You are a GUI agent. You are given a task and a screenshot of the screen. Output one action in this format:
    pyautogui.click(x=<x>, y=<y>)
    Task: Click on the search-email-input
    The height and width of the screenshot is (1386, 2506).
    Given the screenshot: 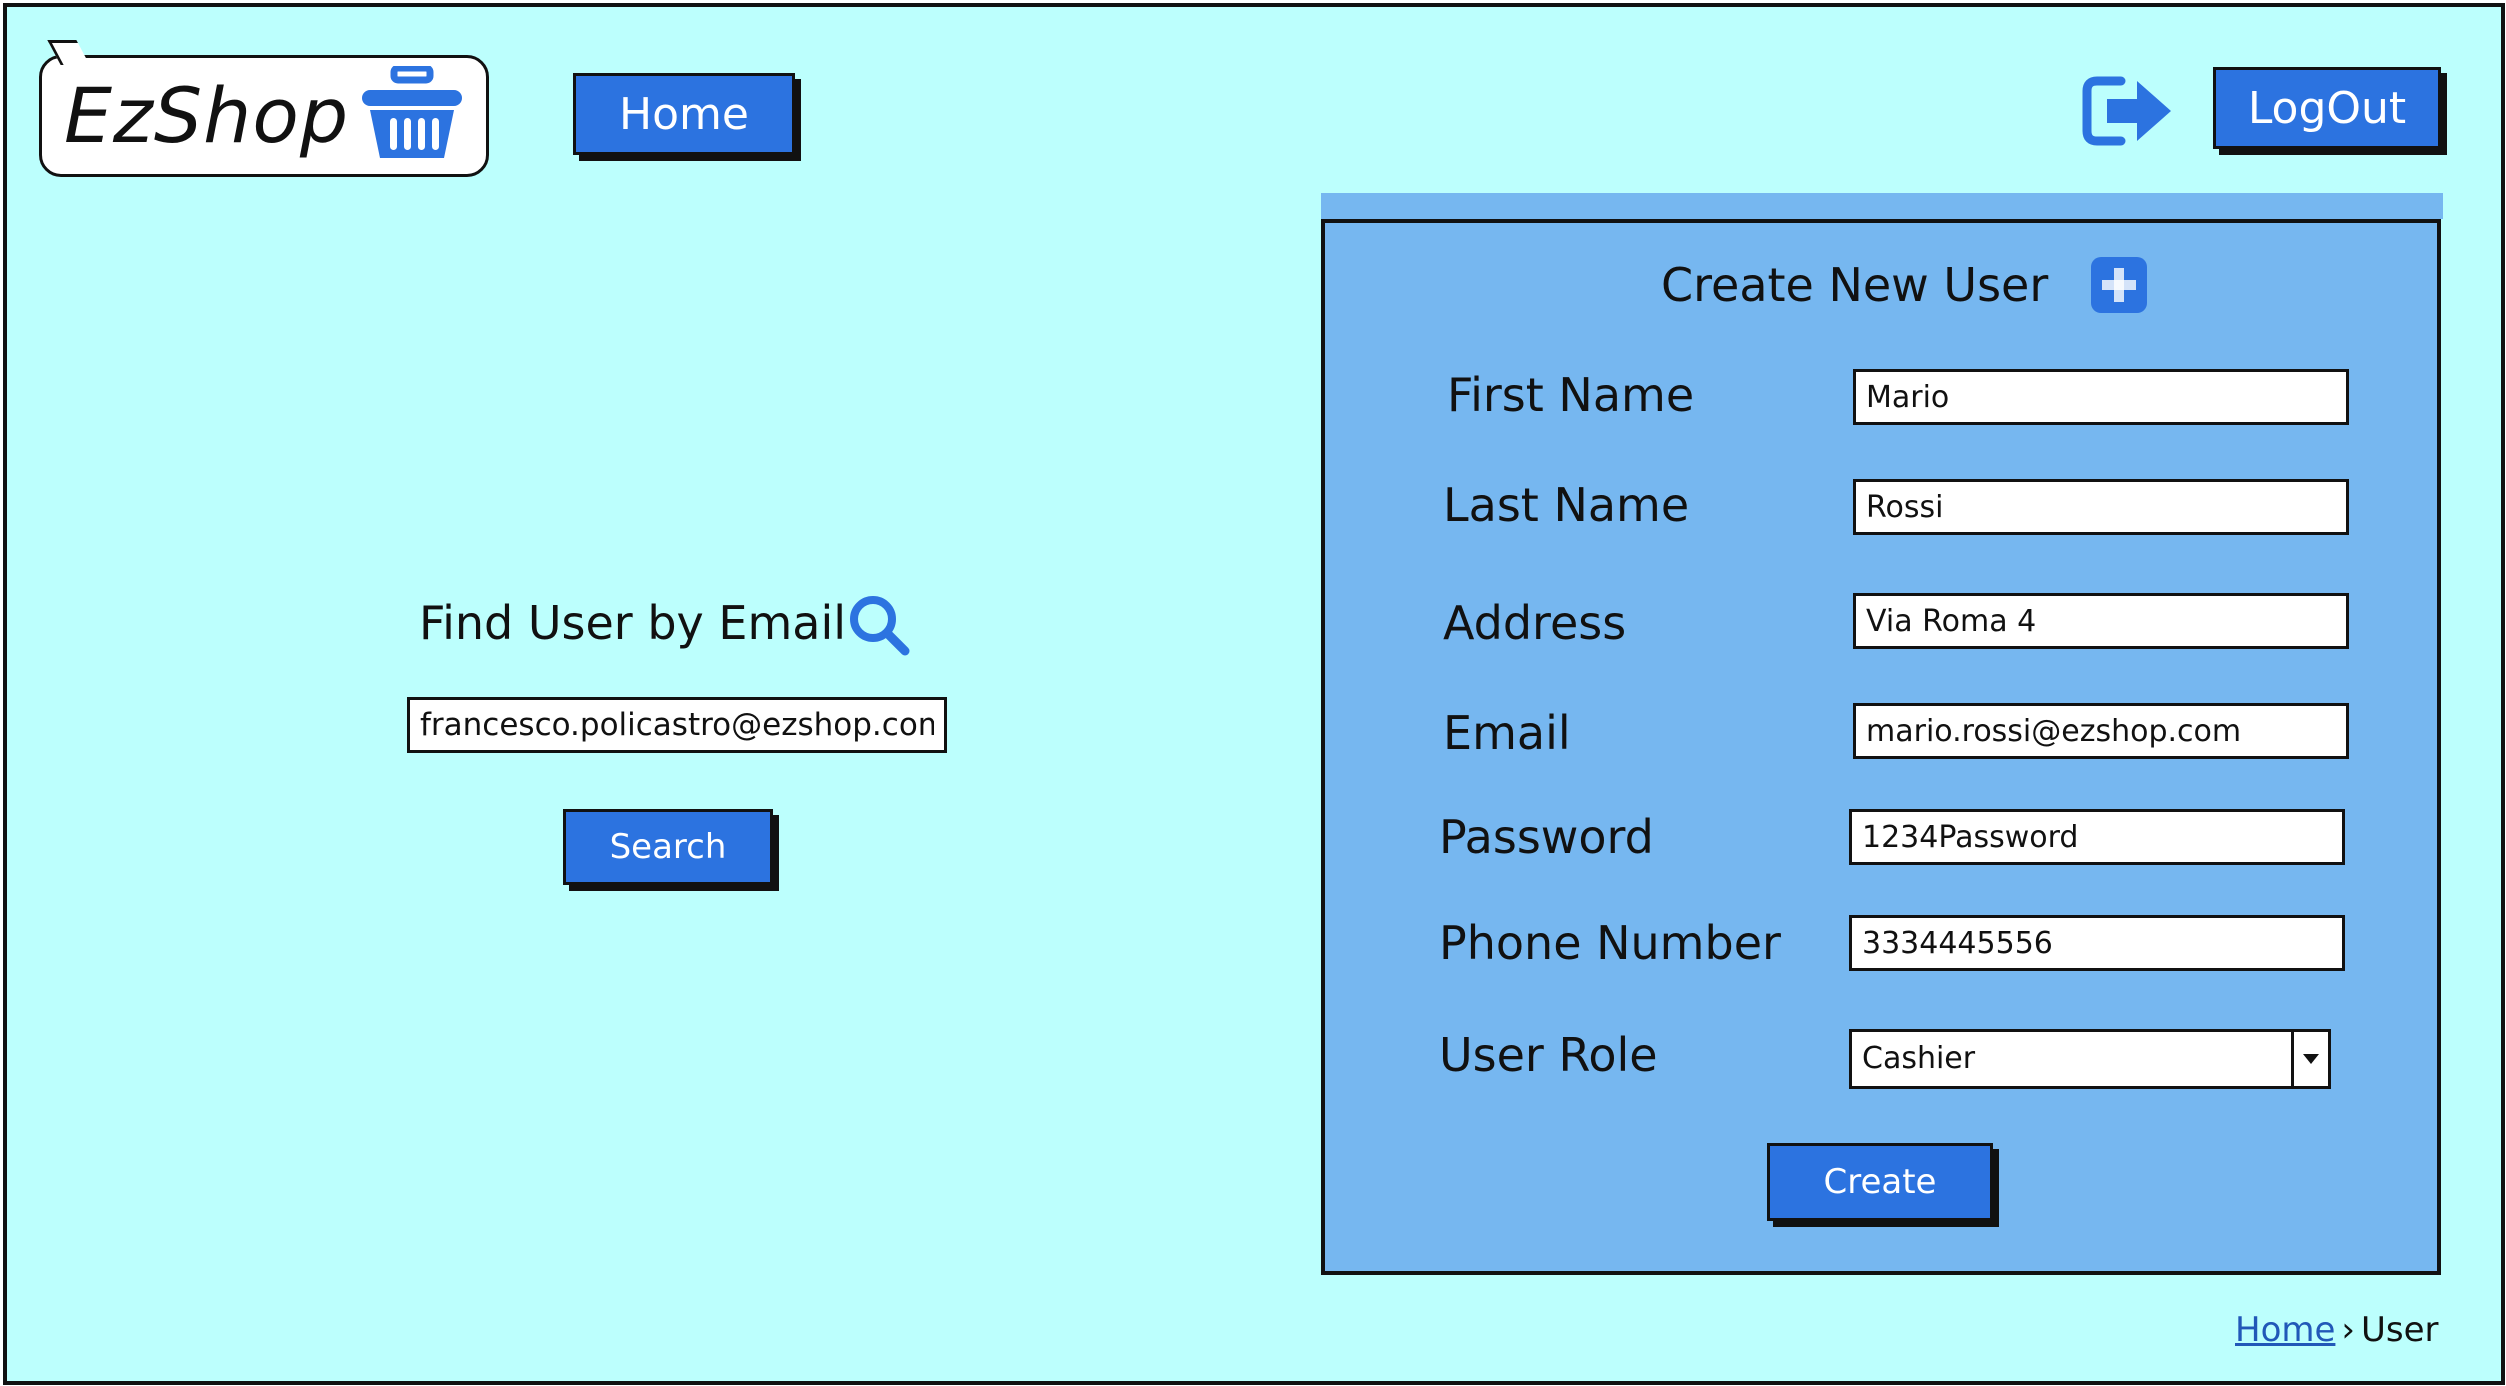 What is the action you would take?
    pyautogui.click(x=677, y=725)
    